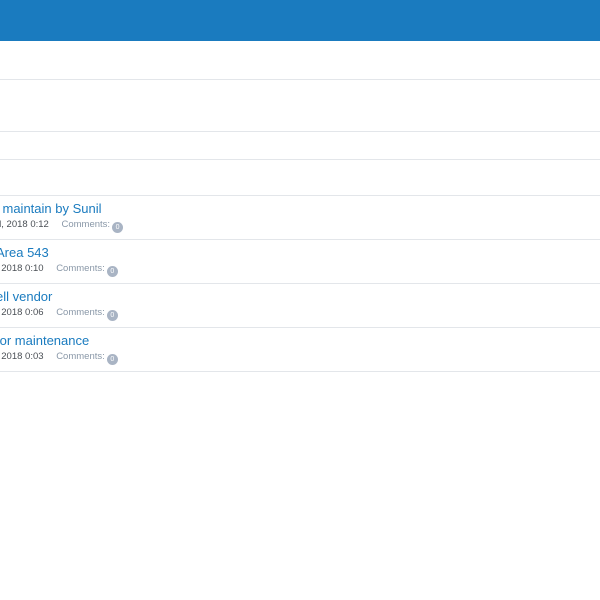 Image resolution: width=600 pixels, height=600 pixels. I want to click on post-date: . 2018 0:06, so click(22, 312).